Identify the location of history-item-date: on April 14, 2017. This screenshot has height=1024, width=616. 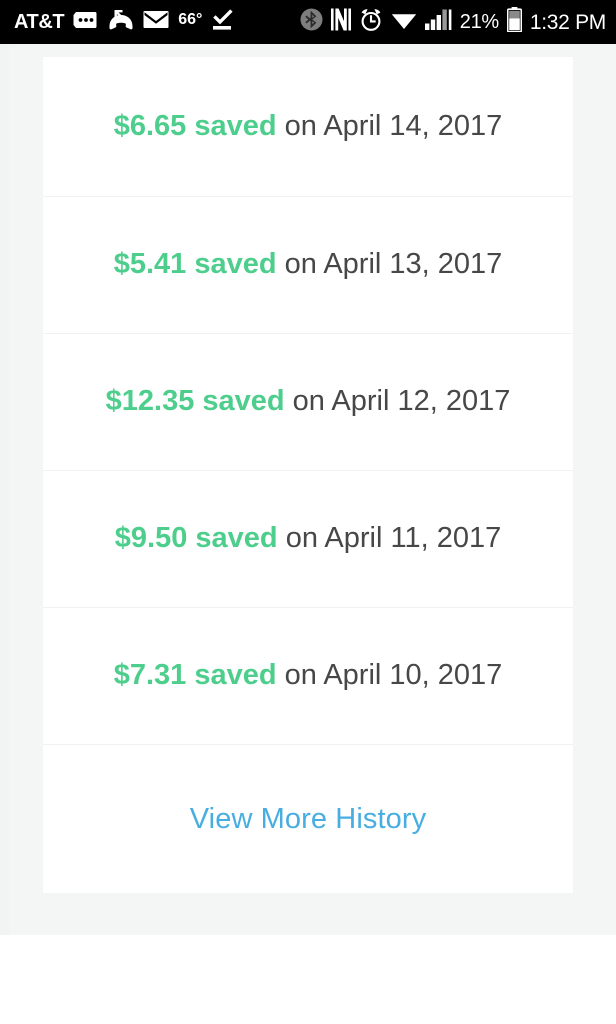
(389, 125).